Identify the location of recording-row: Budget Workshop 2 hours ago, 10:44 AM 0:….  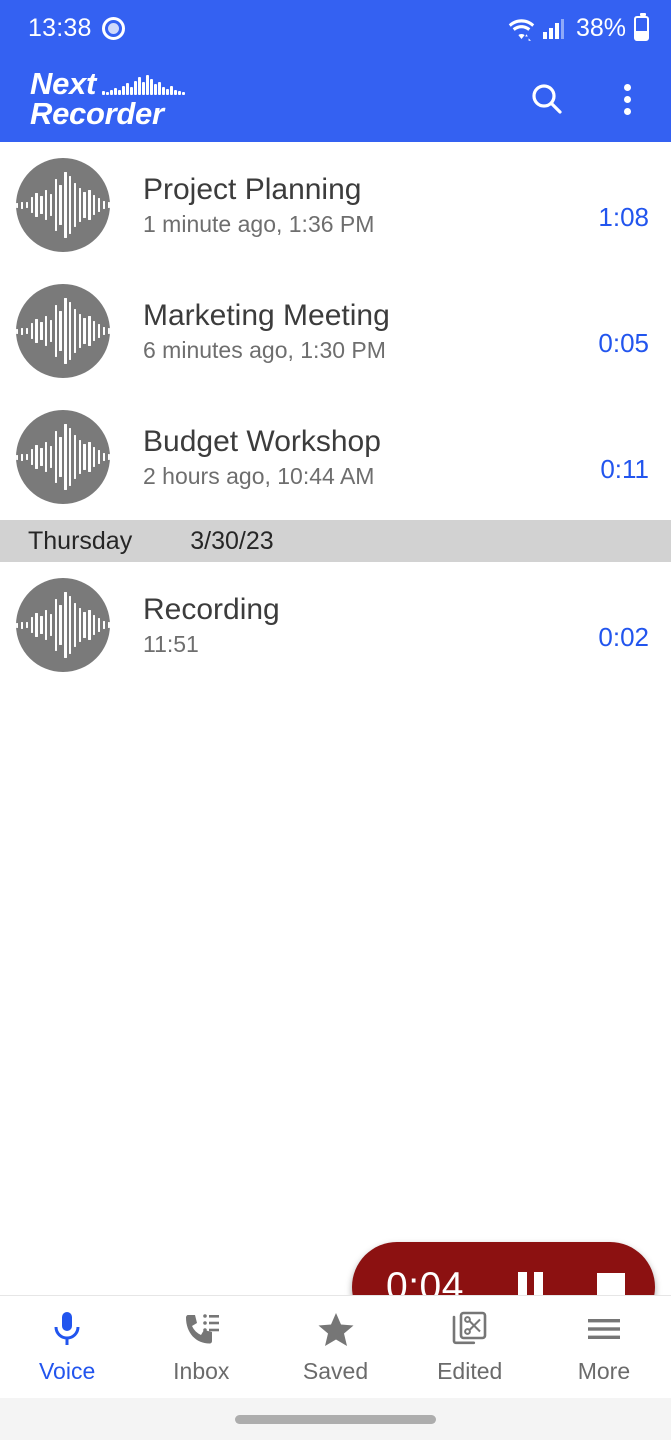
(335, 457).